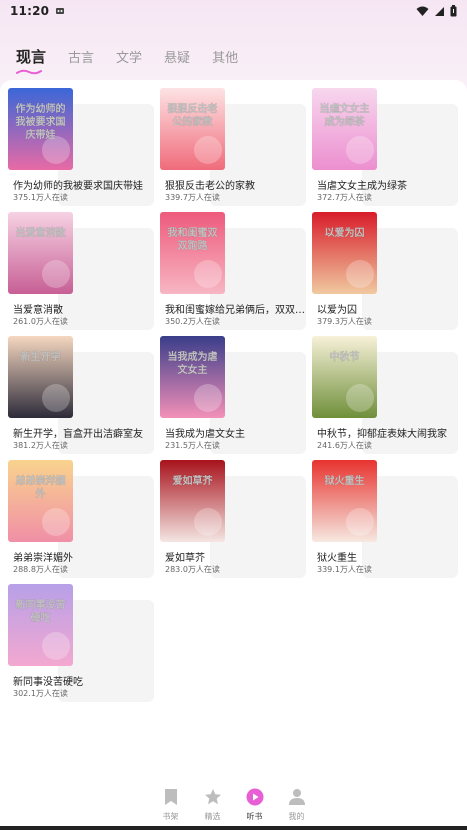 The image size is (467, 830). I want to click on book-card: 狱火重生 狱火重生 339.1万人在读, so click(385, 519).